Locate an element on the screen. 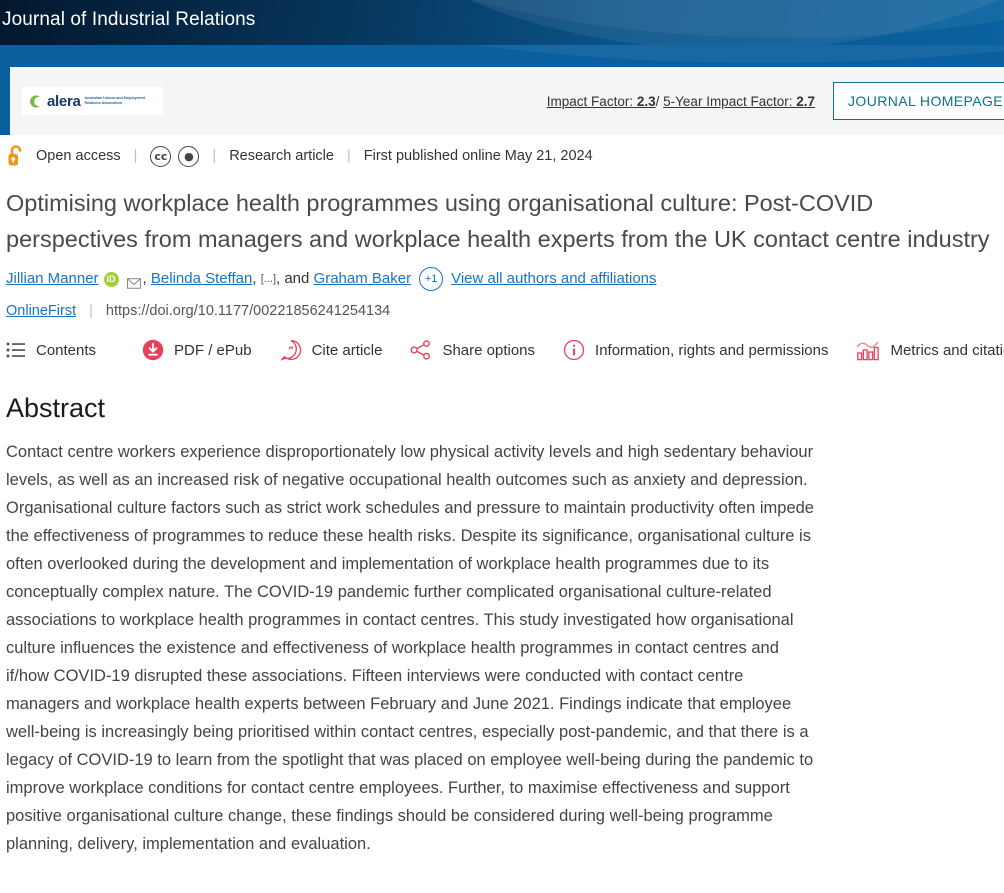 Image resolution: width=1004 pixels, height=893 pixels. site-banner: Journal of Industrial Relations is located at coordinates (502, 22).